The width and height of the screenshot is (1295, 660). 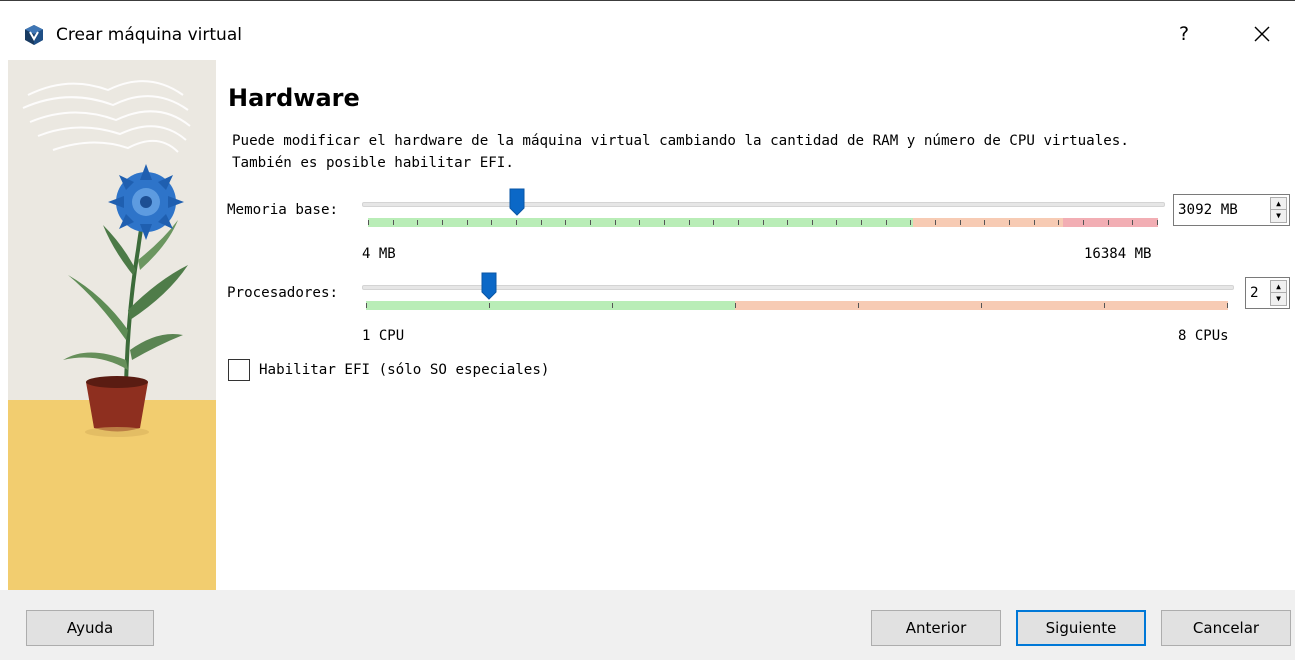 What do you see at coordinates (283, 293) in the screenshot?
I see `processors-label: Procesadores:` at bounding box center [283, 293].